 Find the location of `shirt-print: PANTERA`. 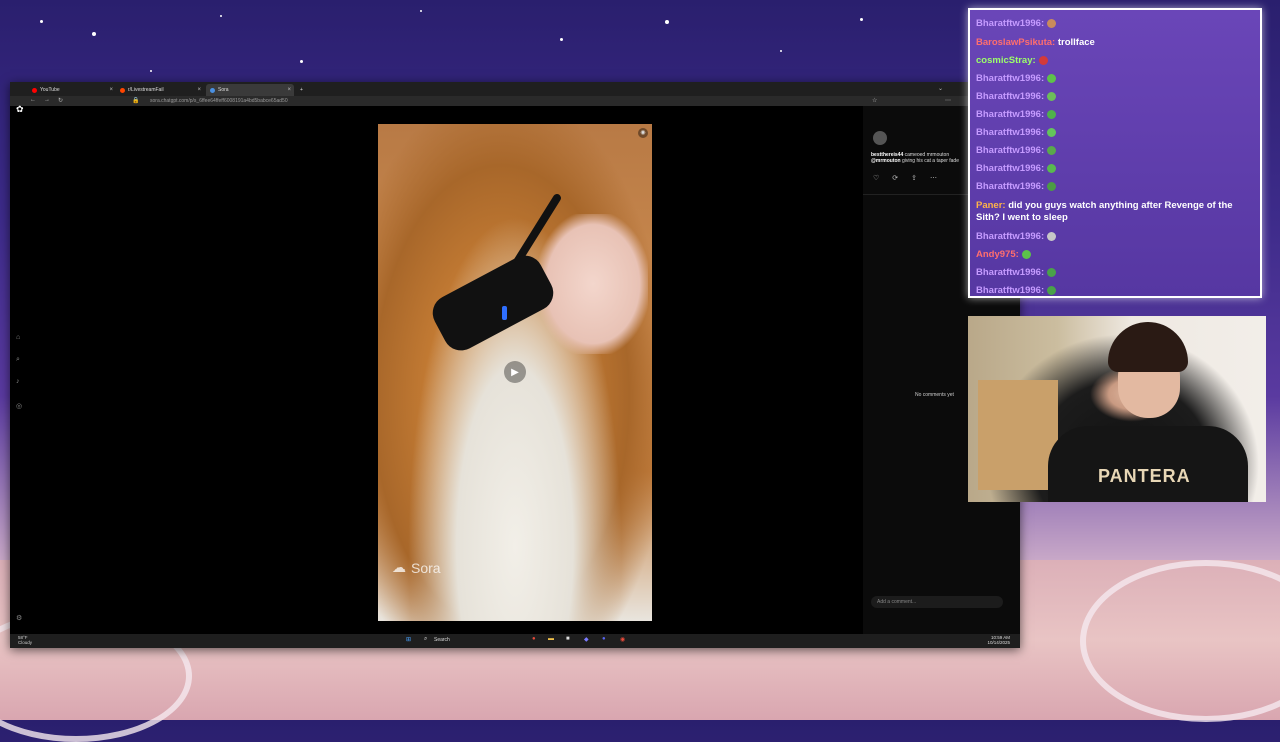

shirt-print: PANTERA is located at coordinates (1144, 476).